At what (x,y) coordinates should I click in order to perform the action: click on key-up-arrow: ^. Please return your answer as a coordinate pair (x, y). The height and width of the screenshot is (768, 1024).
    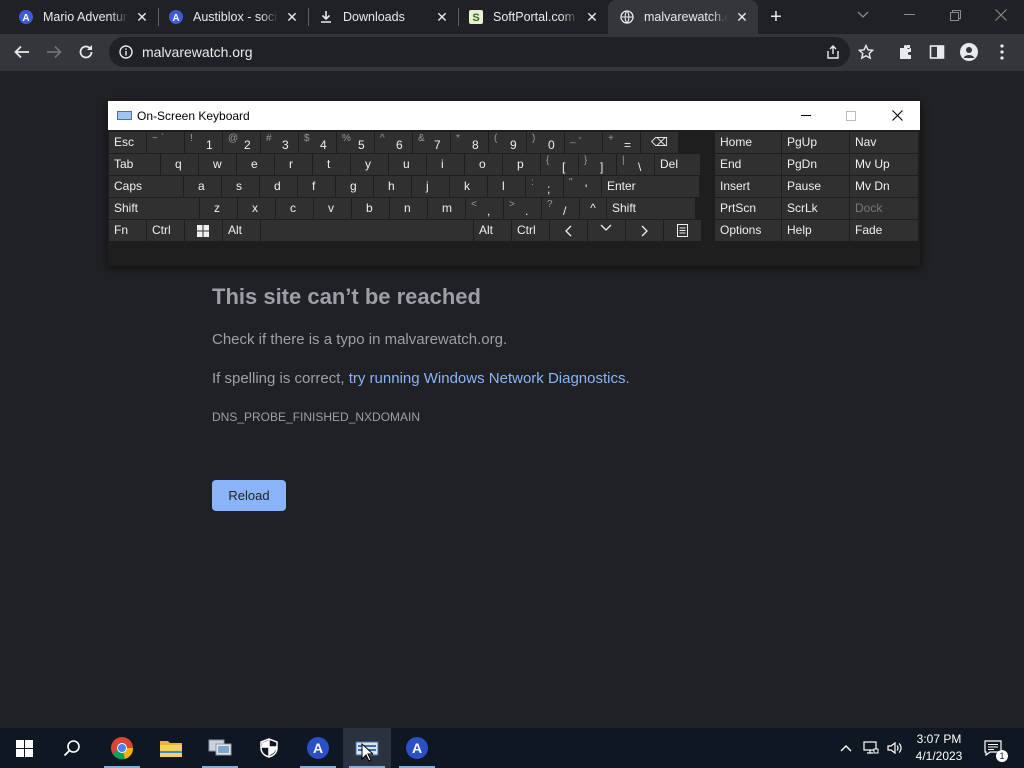
    Looking at the image, I should click on (593, 208).